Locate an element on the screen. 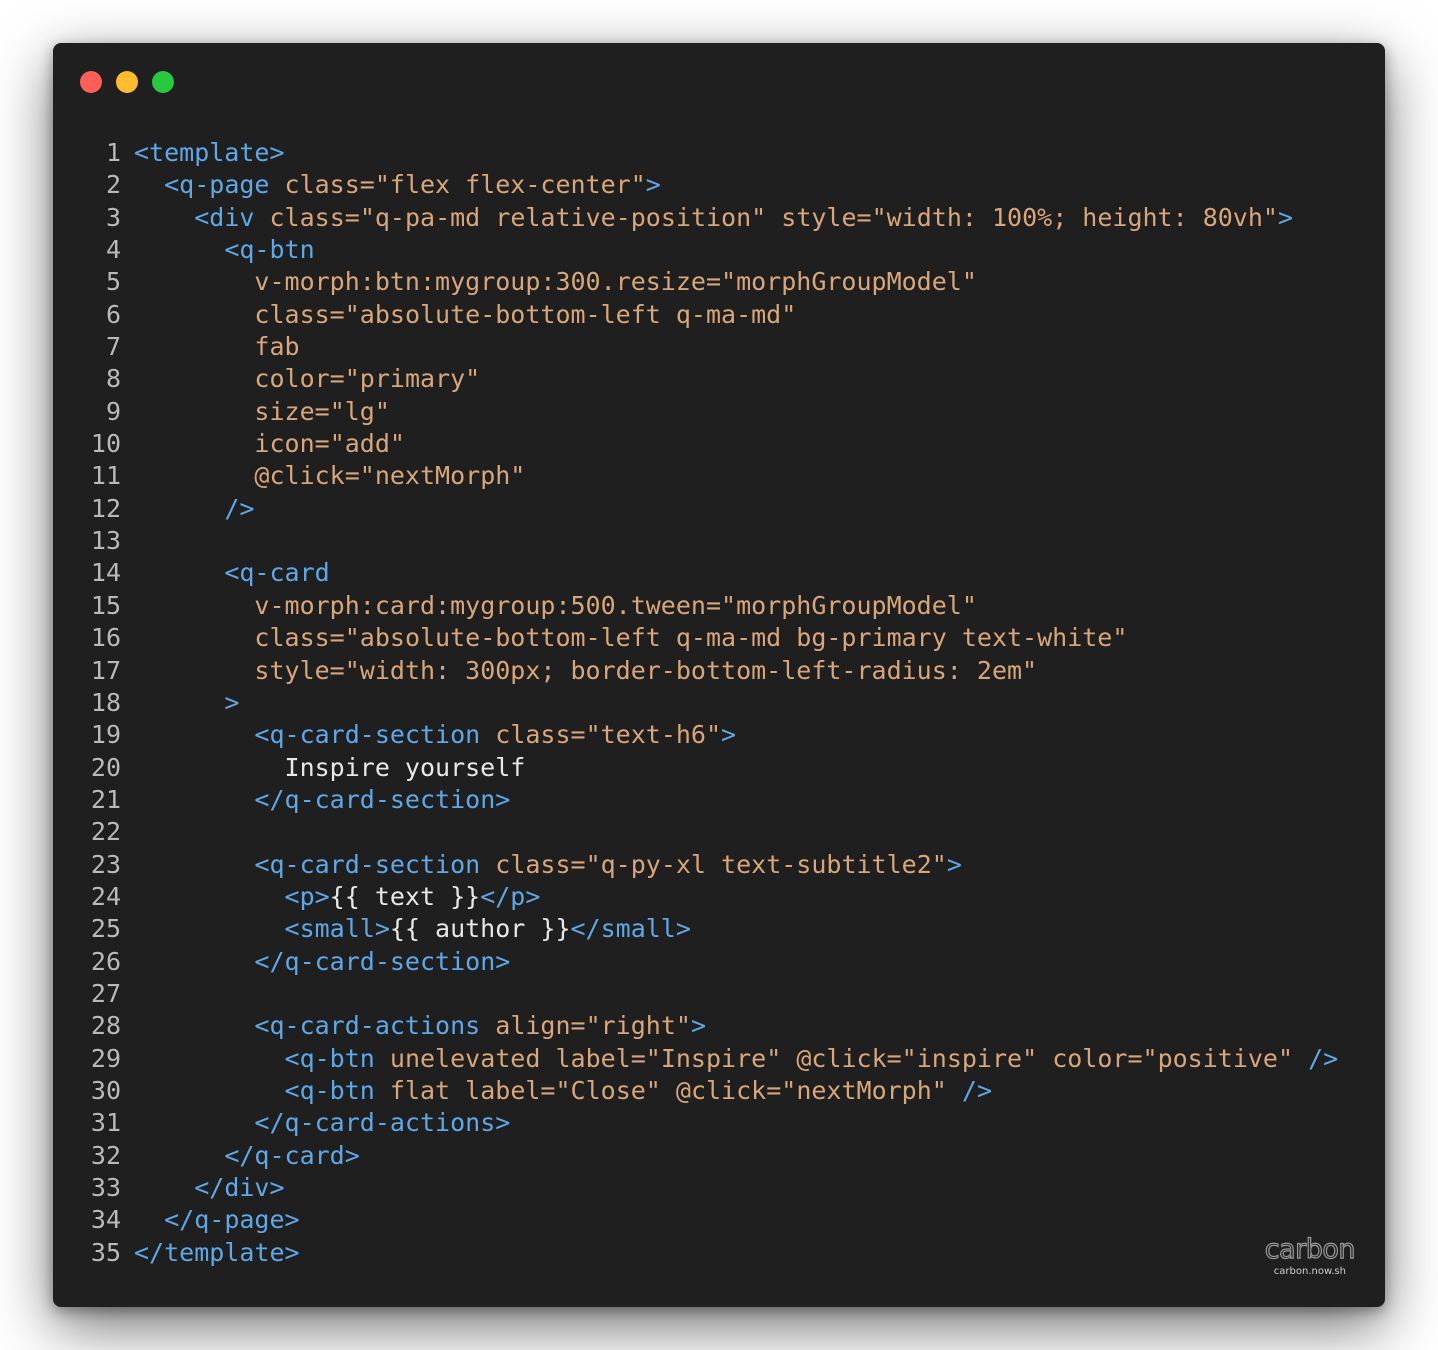 The width and height of the screenshot is (1438, 1350). code-token-str: "morphGroupModel" is located at coordinates (849, 605).